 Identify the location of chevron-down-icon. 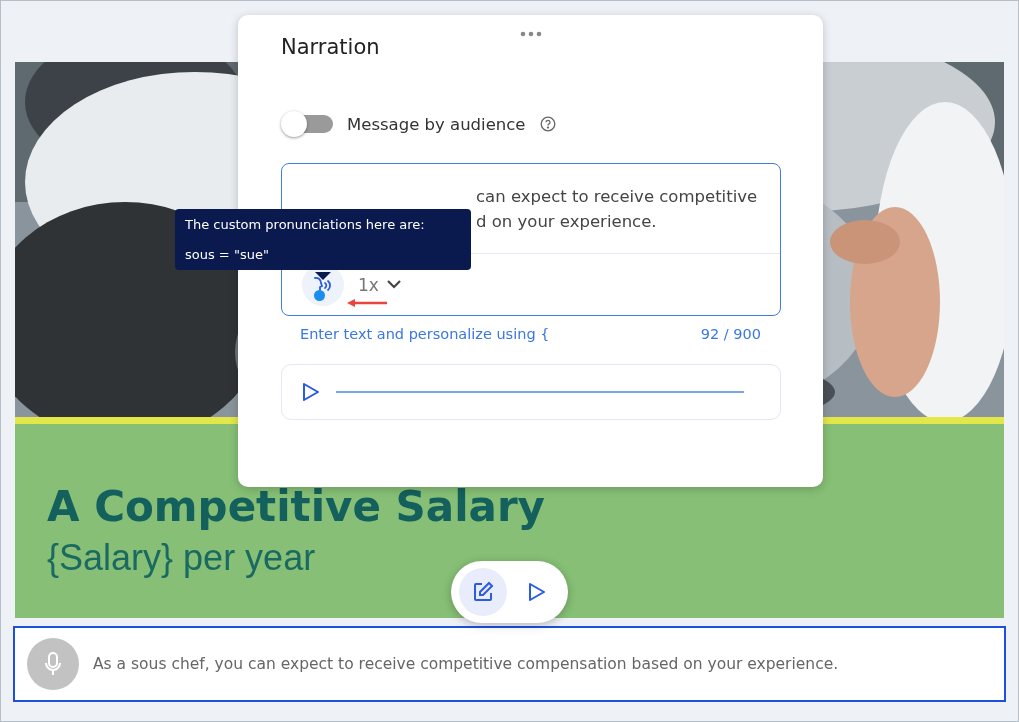
(393, 284).